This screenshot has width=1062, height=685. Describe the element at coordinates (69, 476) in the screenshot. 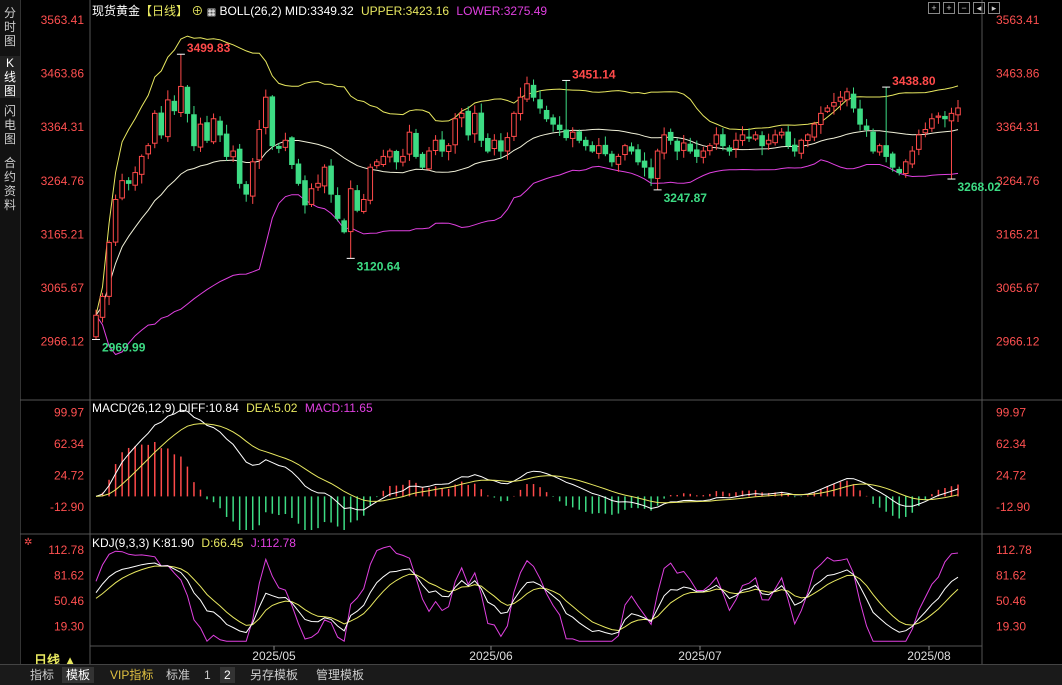

I see `macd-ytick-left-2: 24.72` at that location.